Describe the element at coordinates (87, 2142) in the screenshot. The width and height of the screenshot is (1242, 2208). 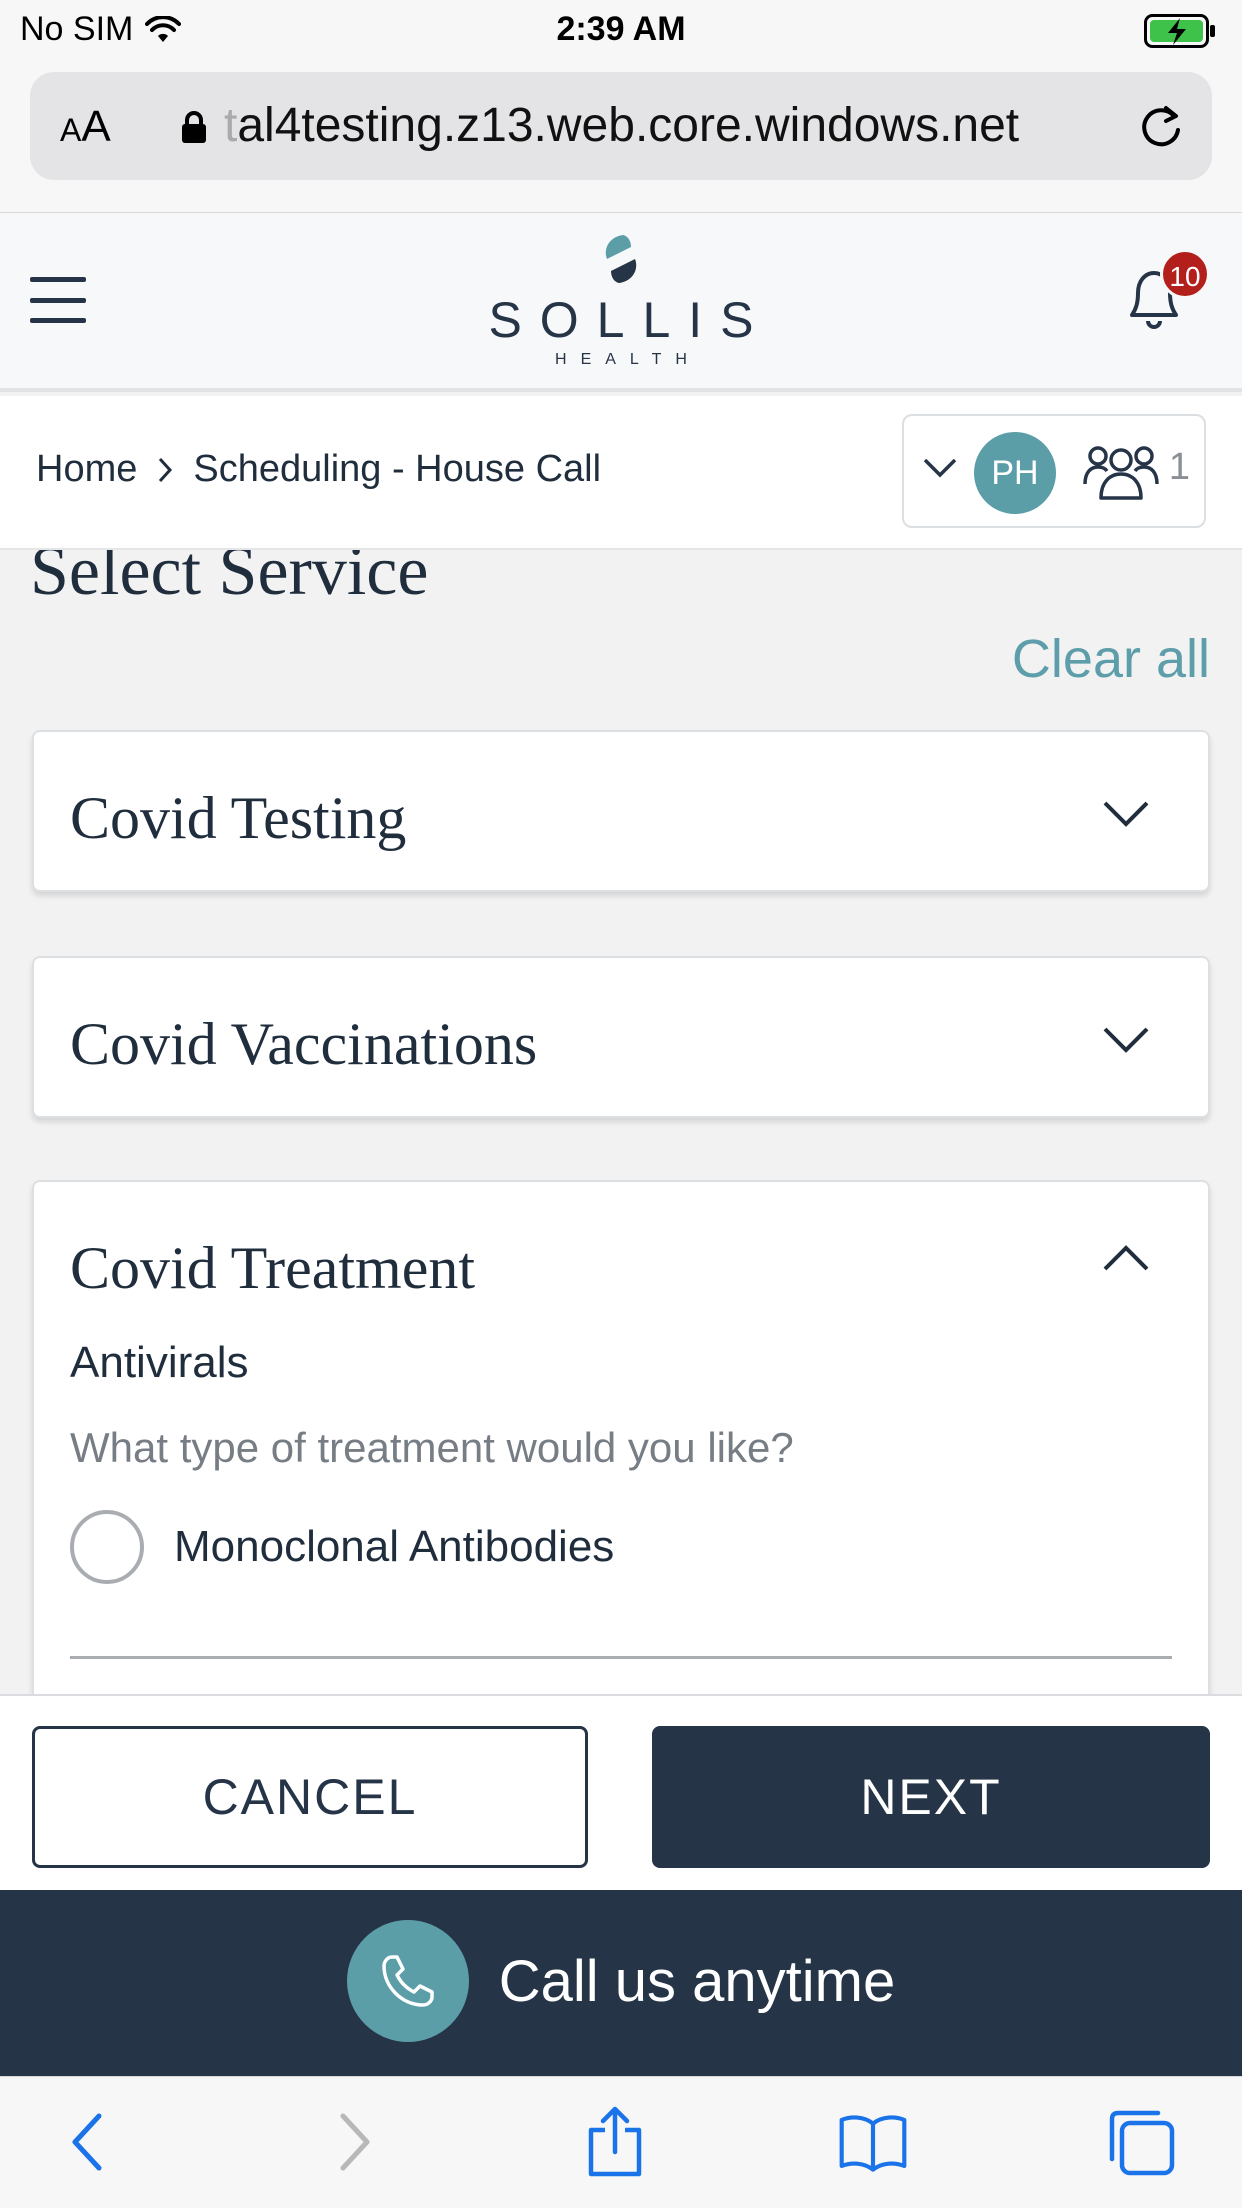
I see `back-icon` at that location.